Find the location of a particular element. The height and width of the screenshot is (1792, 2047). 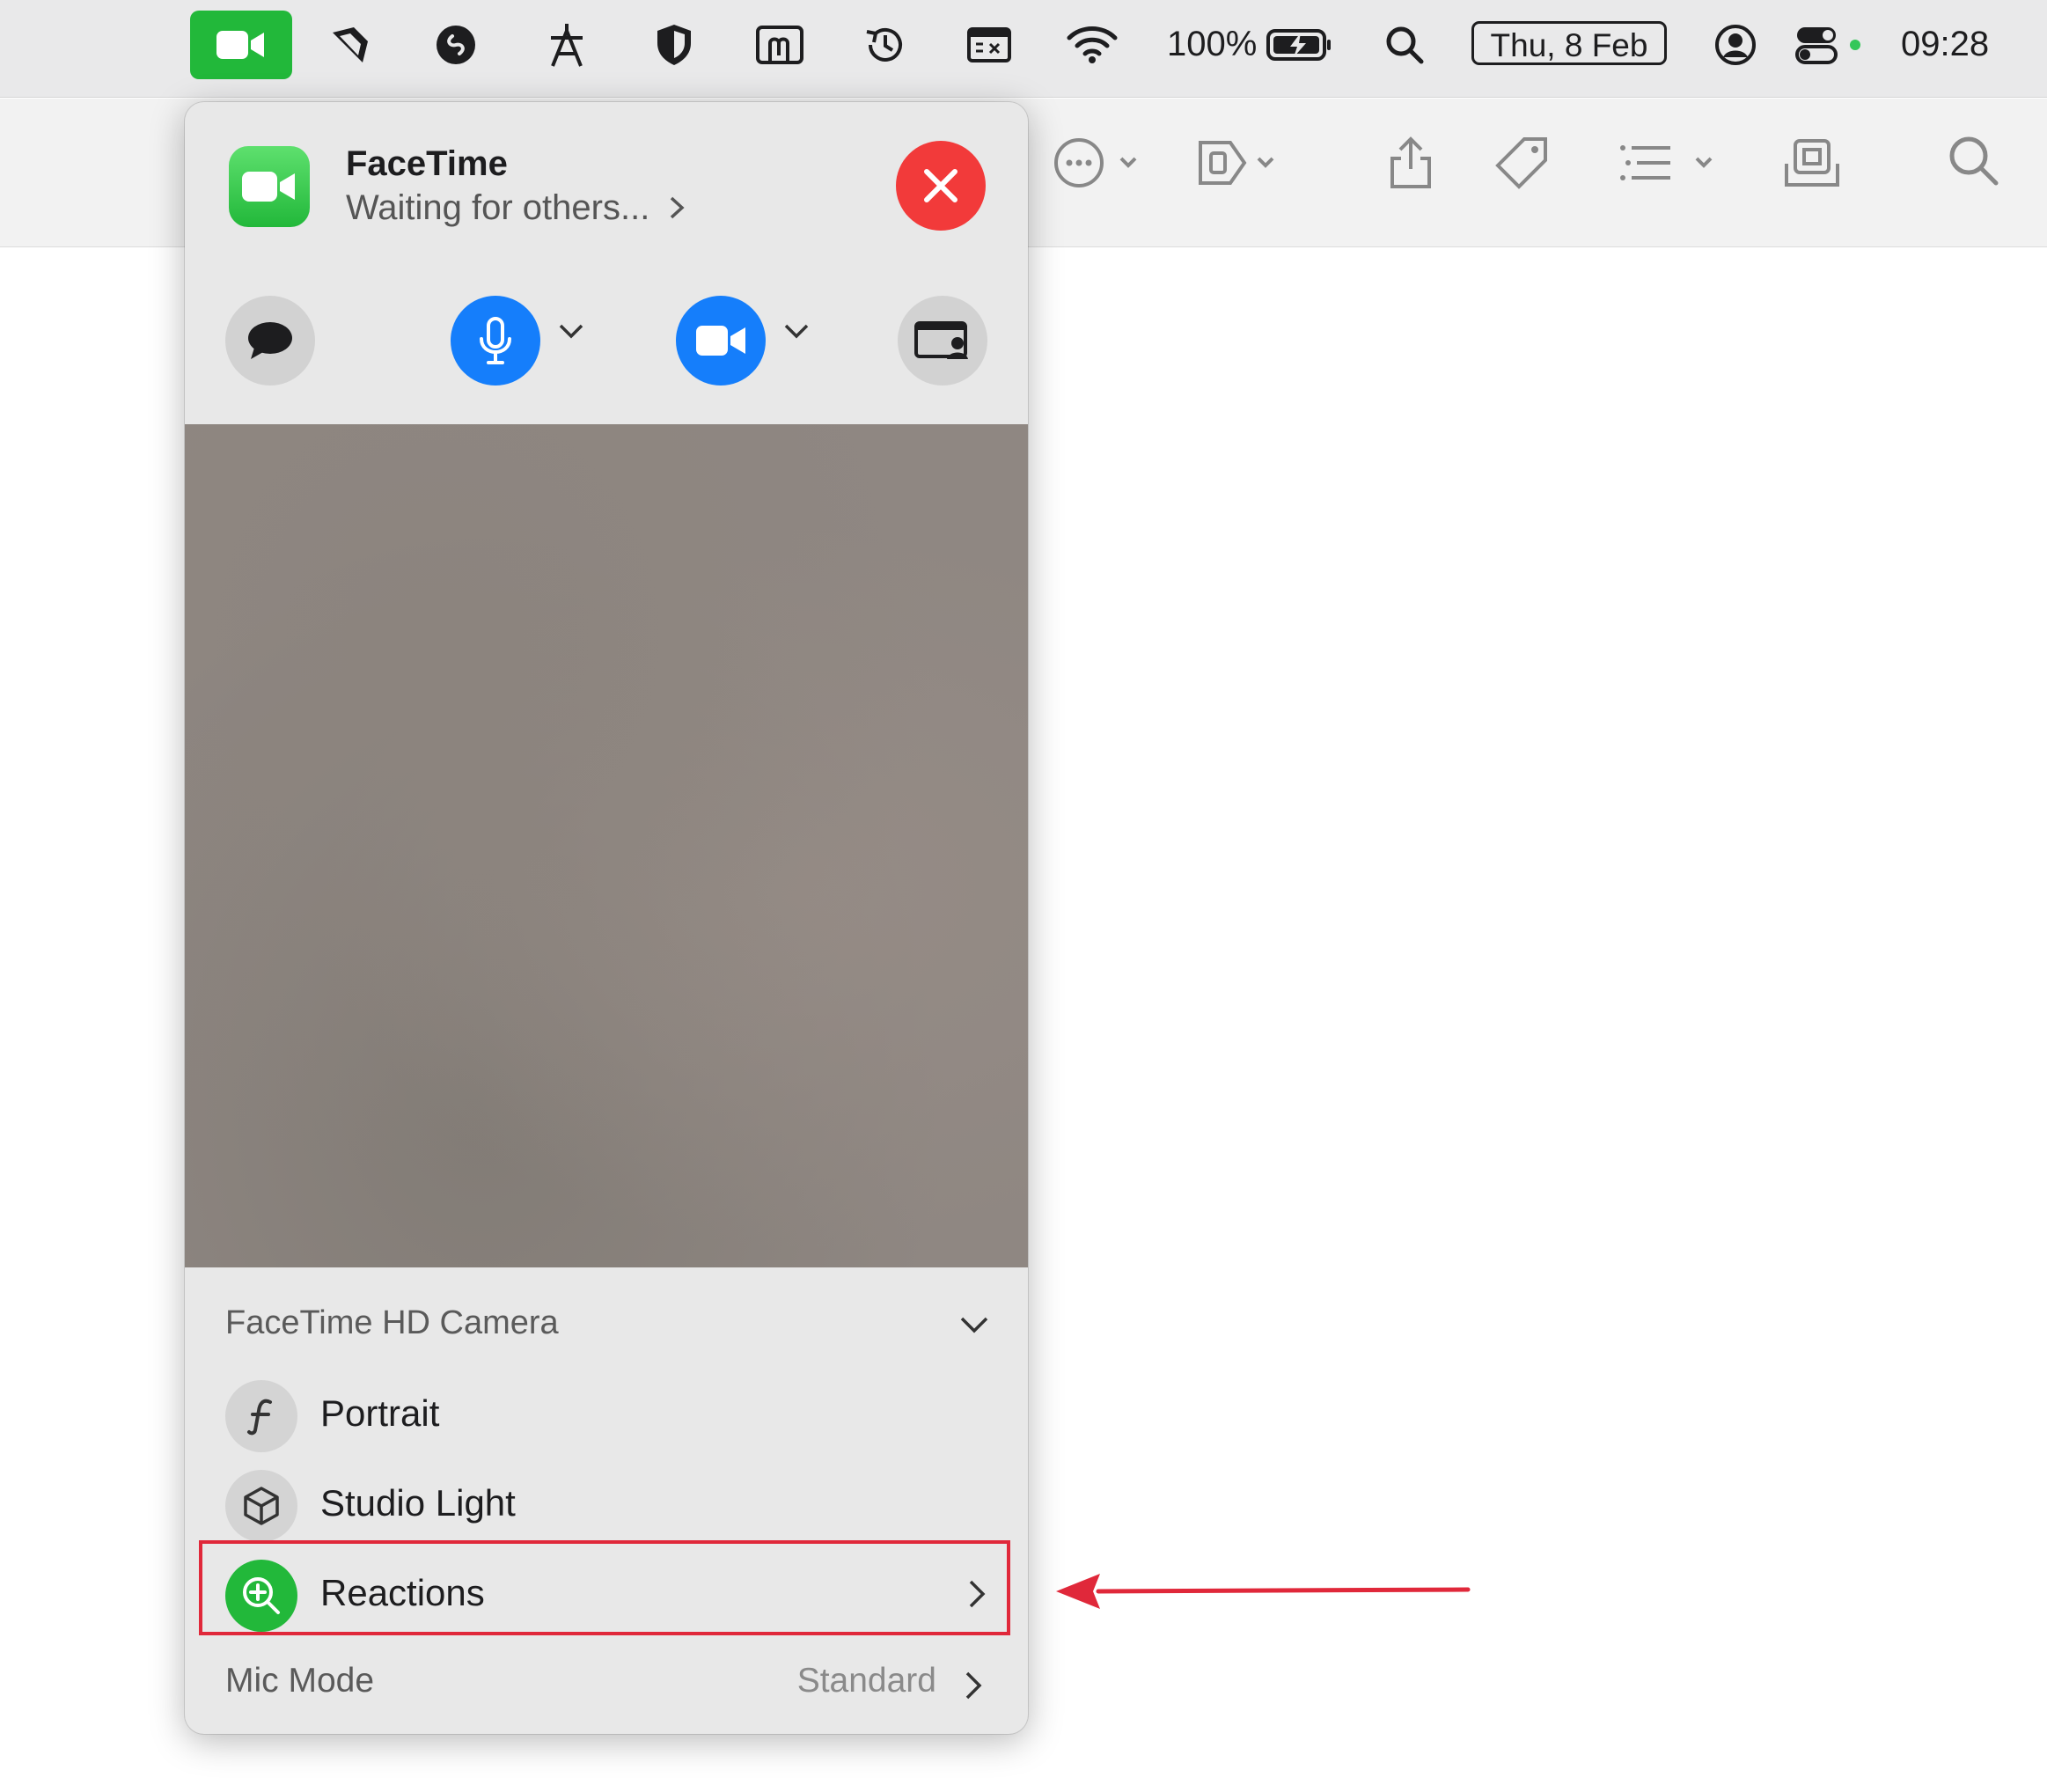

annotation-arrow-icon is located at coordinates (1263, 1591).